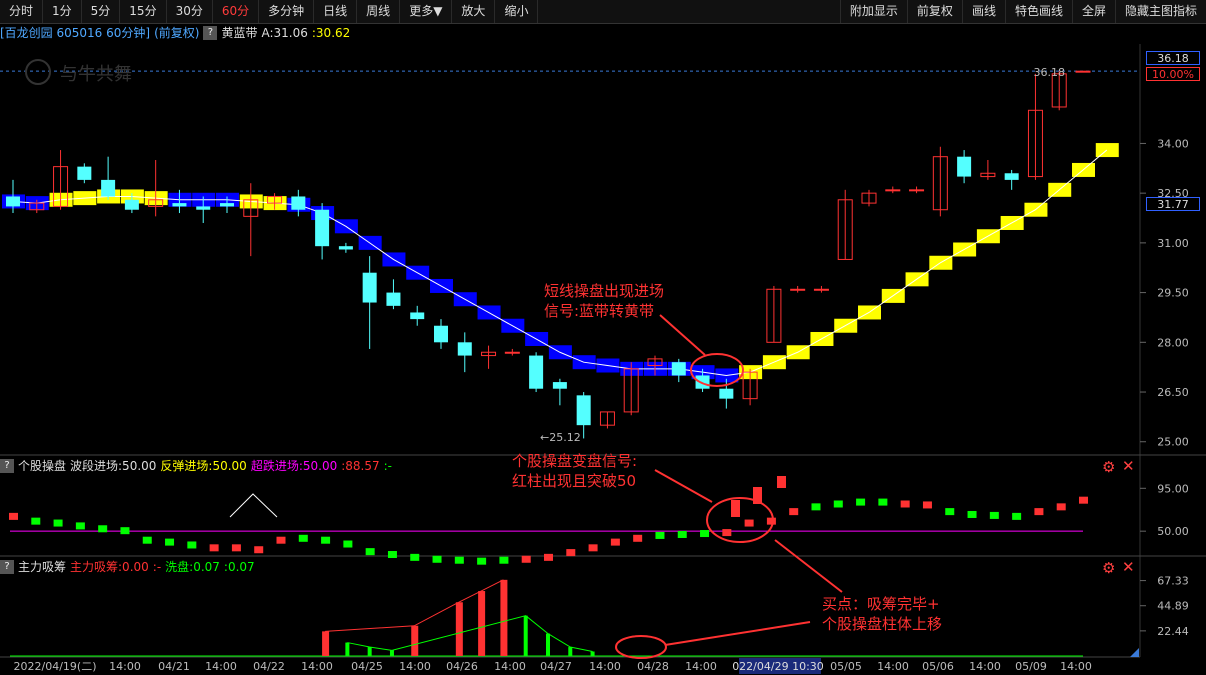 This screenshot has height=675, width=1206. Describe the element at coordinates (129, 567) in the screenshot. I see `panel3-header: ? 主力吸筹 主力吸筹:0.00 :- 洗盘:0.07 :0.07` at that location.